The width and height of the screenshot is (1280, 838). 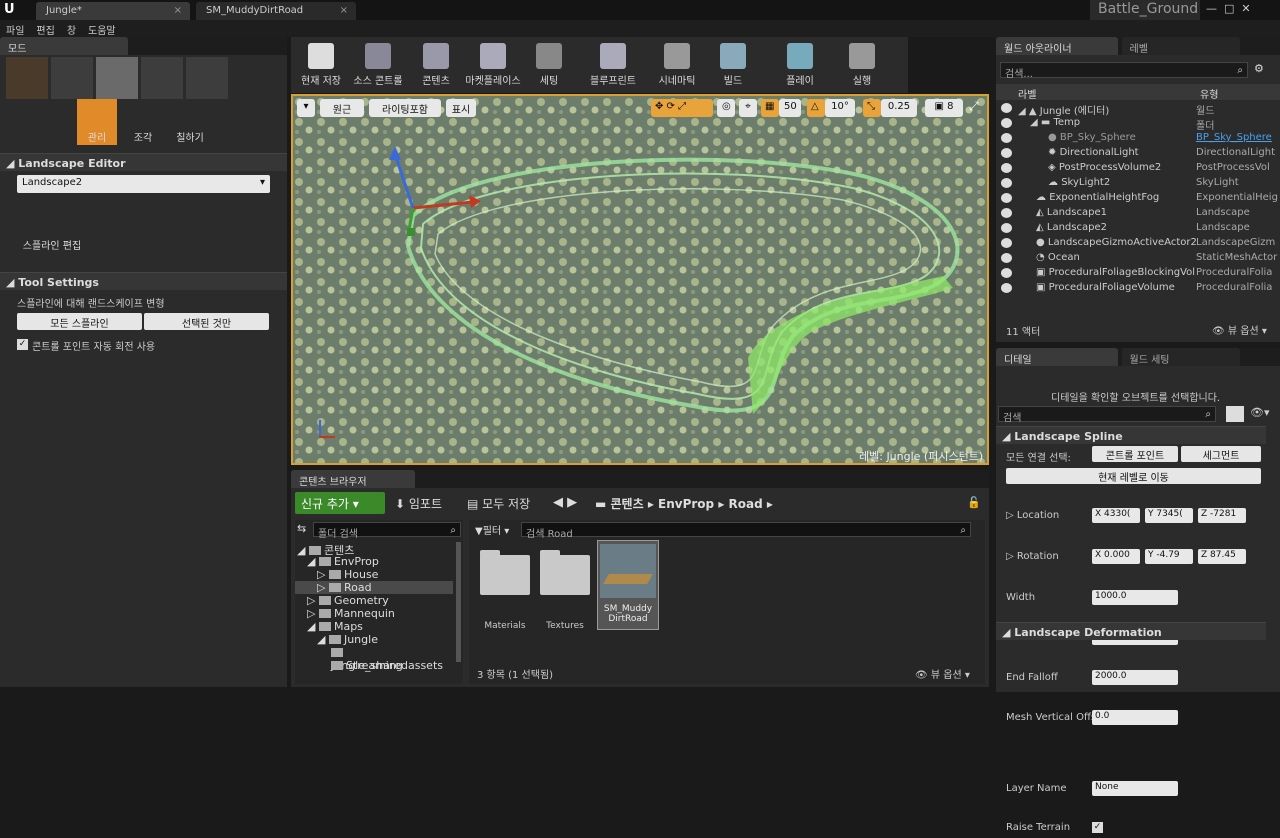 What do you see at coordinates (1131, 631) in the screenshot?
I see `landscape-deformation-header: ◢ Landscape Deformation` at bounding box center [1131, 631].